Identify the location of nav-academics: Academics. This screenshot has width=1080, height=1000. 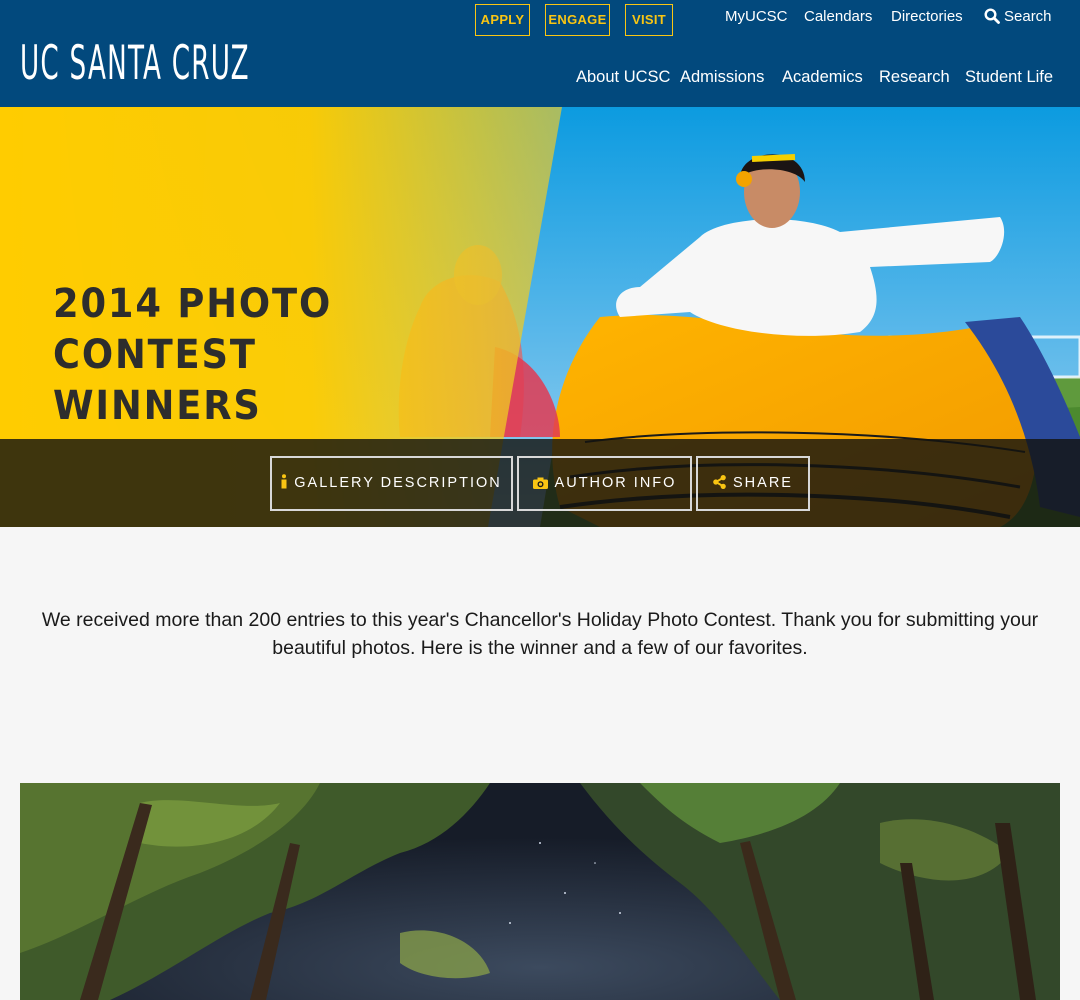
(822, 77).